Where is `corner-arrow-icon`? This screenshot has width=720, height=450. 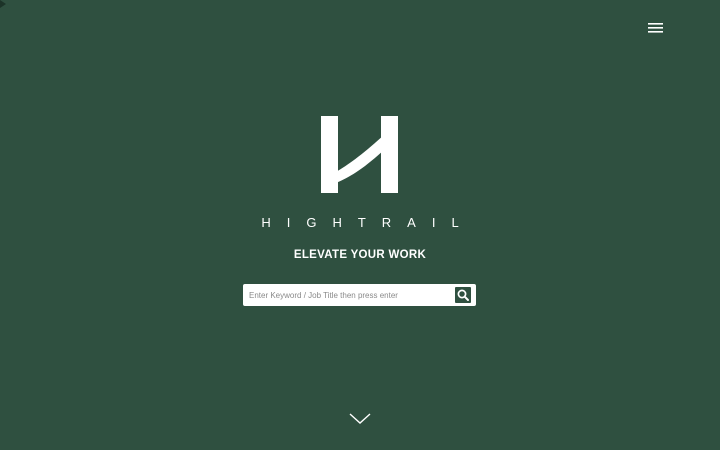
corner-arrow-icon is located at coordinates (3, 4).